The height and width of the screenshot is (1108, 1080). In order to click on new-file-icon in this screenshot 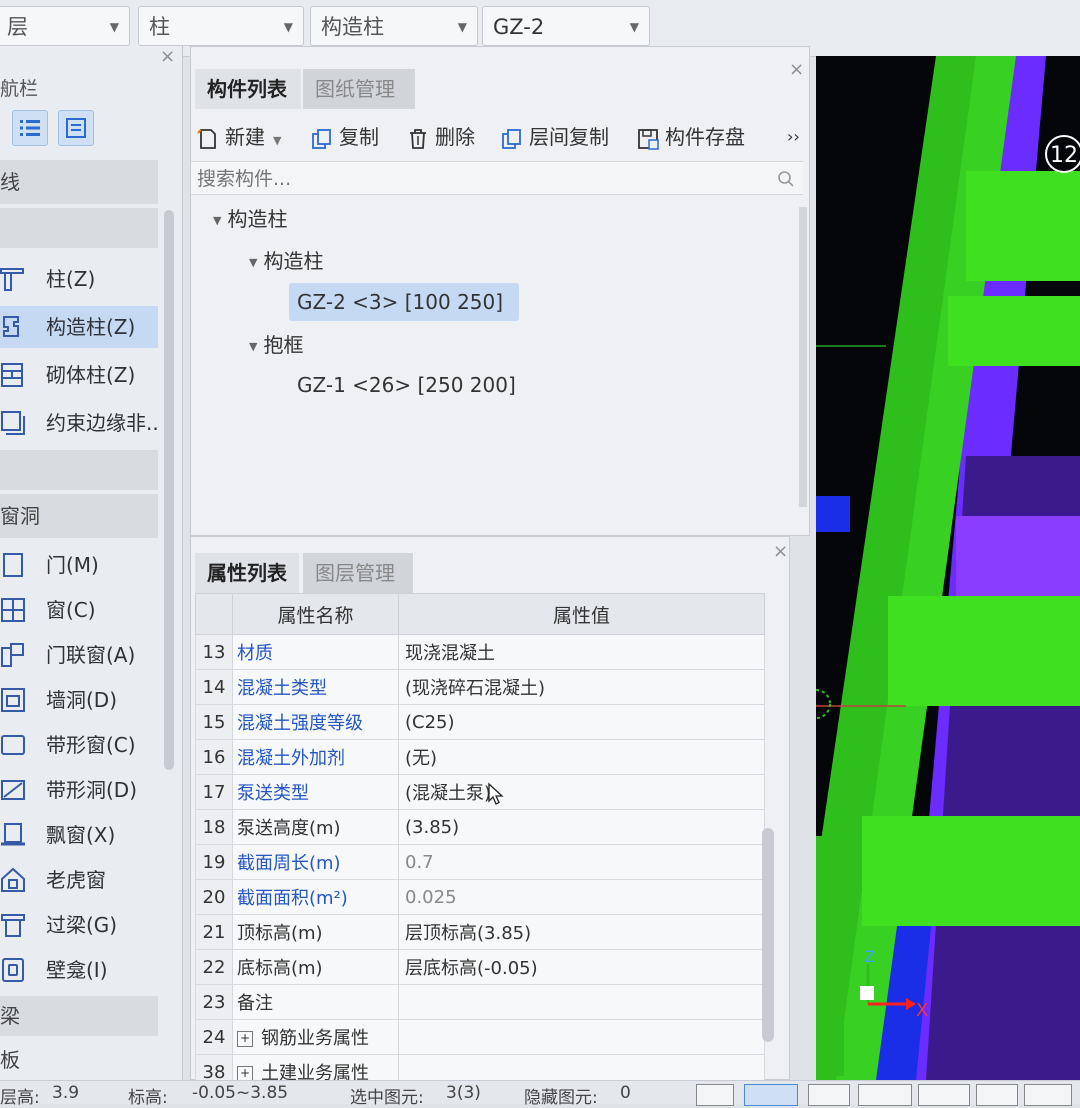, I will do `click(206, 138)`.